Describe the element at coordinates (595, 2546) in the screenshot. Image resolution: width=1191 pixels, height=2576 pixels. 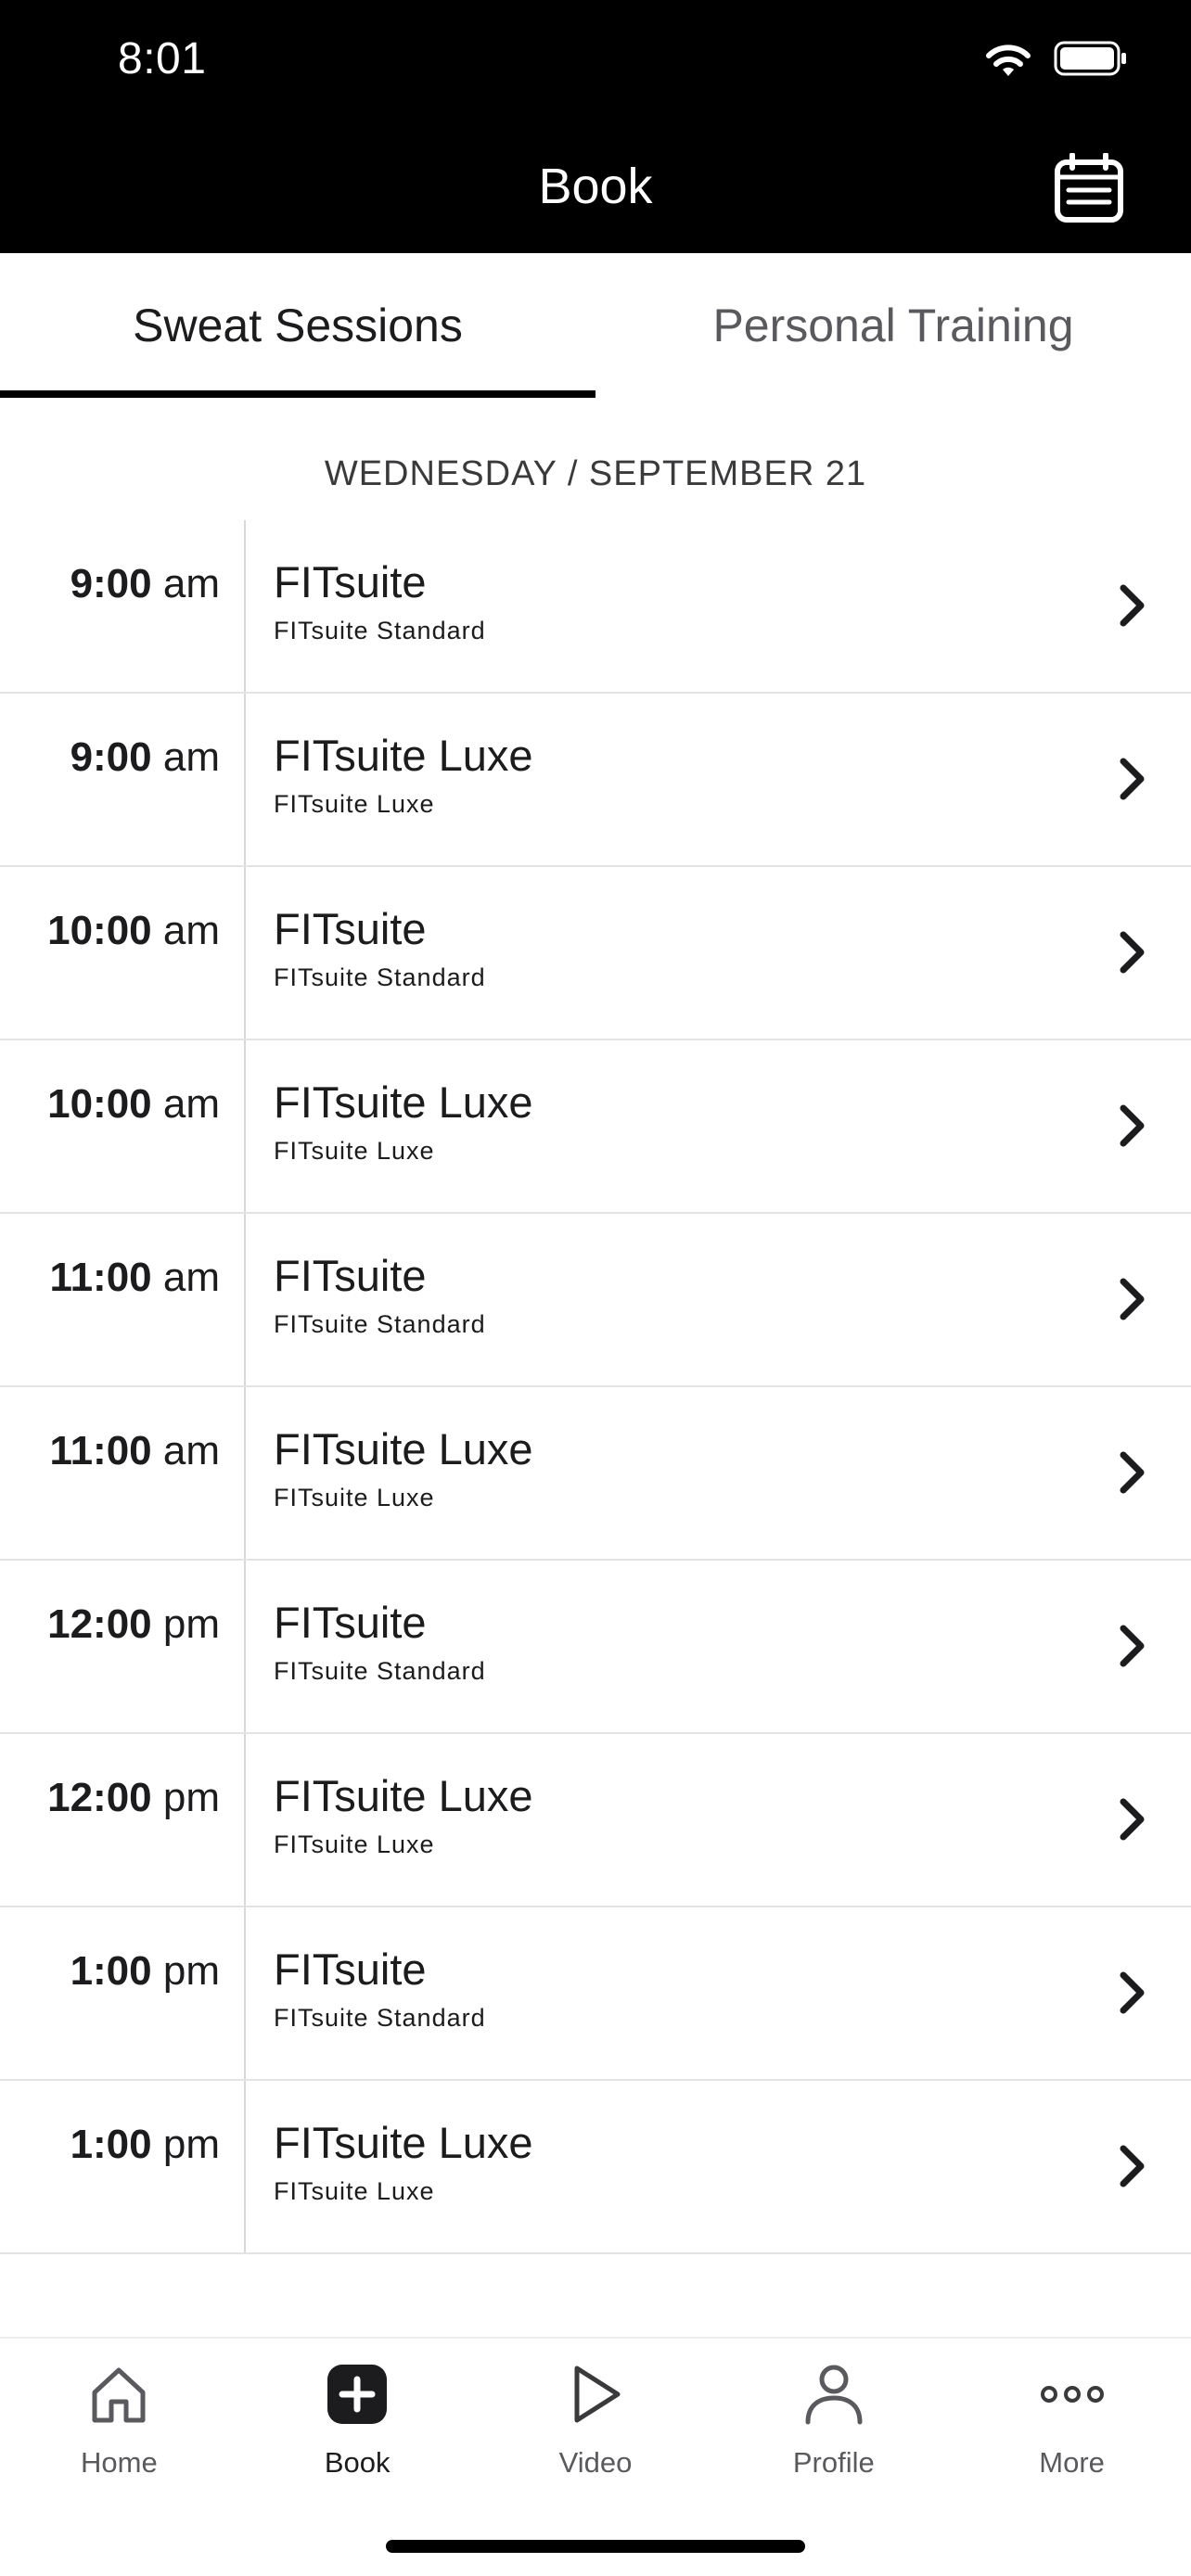
I see `home-indicator` at that location.